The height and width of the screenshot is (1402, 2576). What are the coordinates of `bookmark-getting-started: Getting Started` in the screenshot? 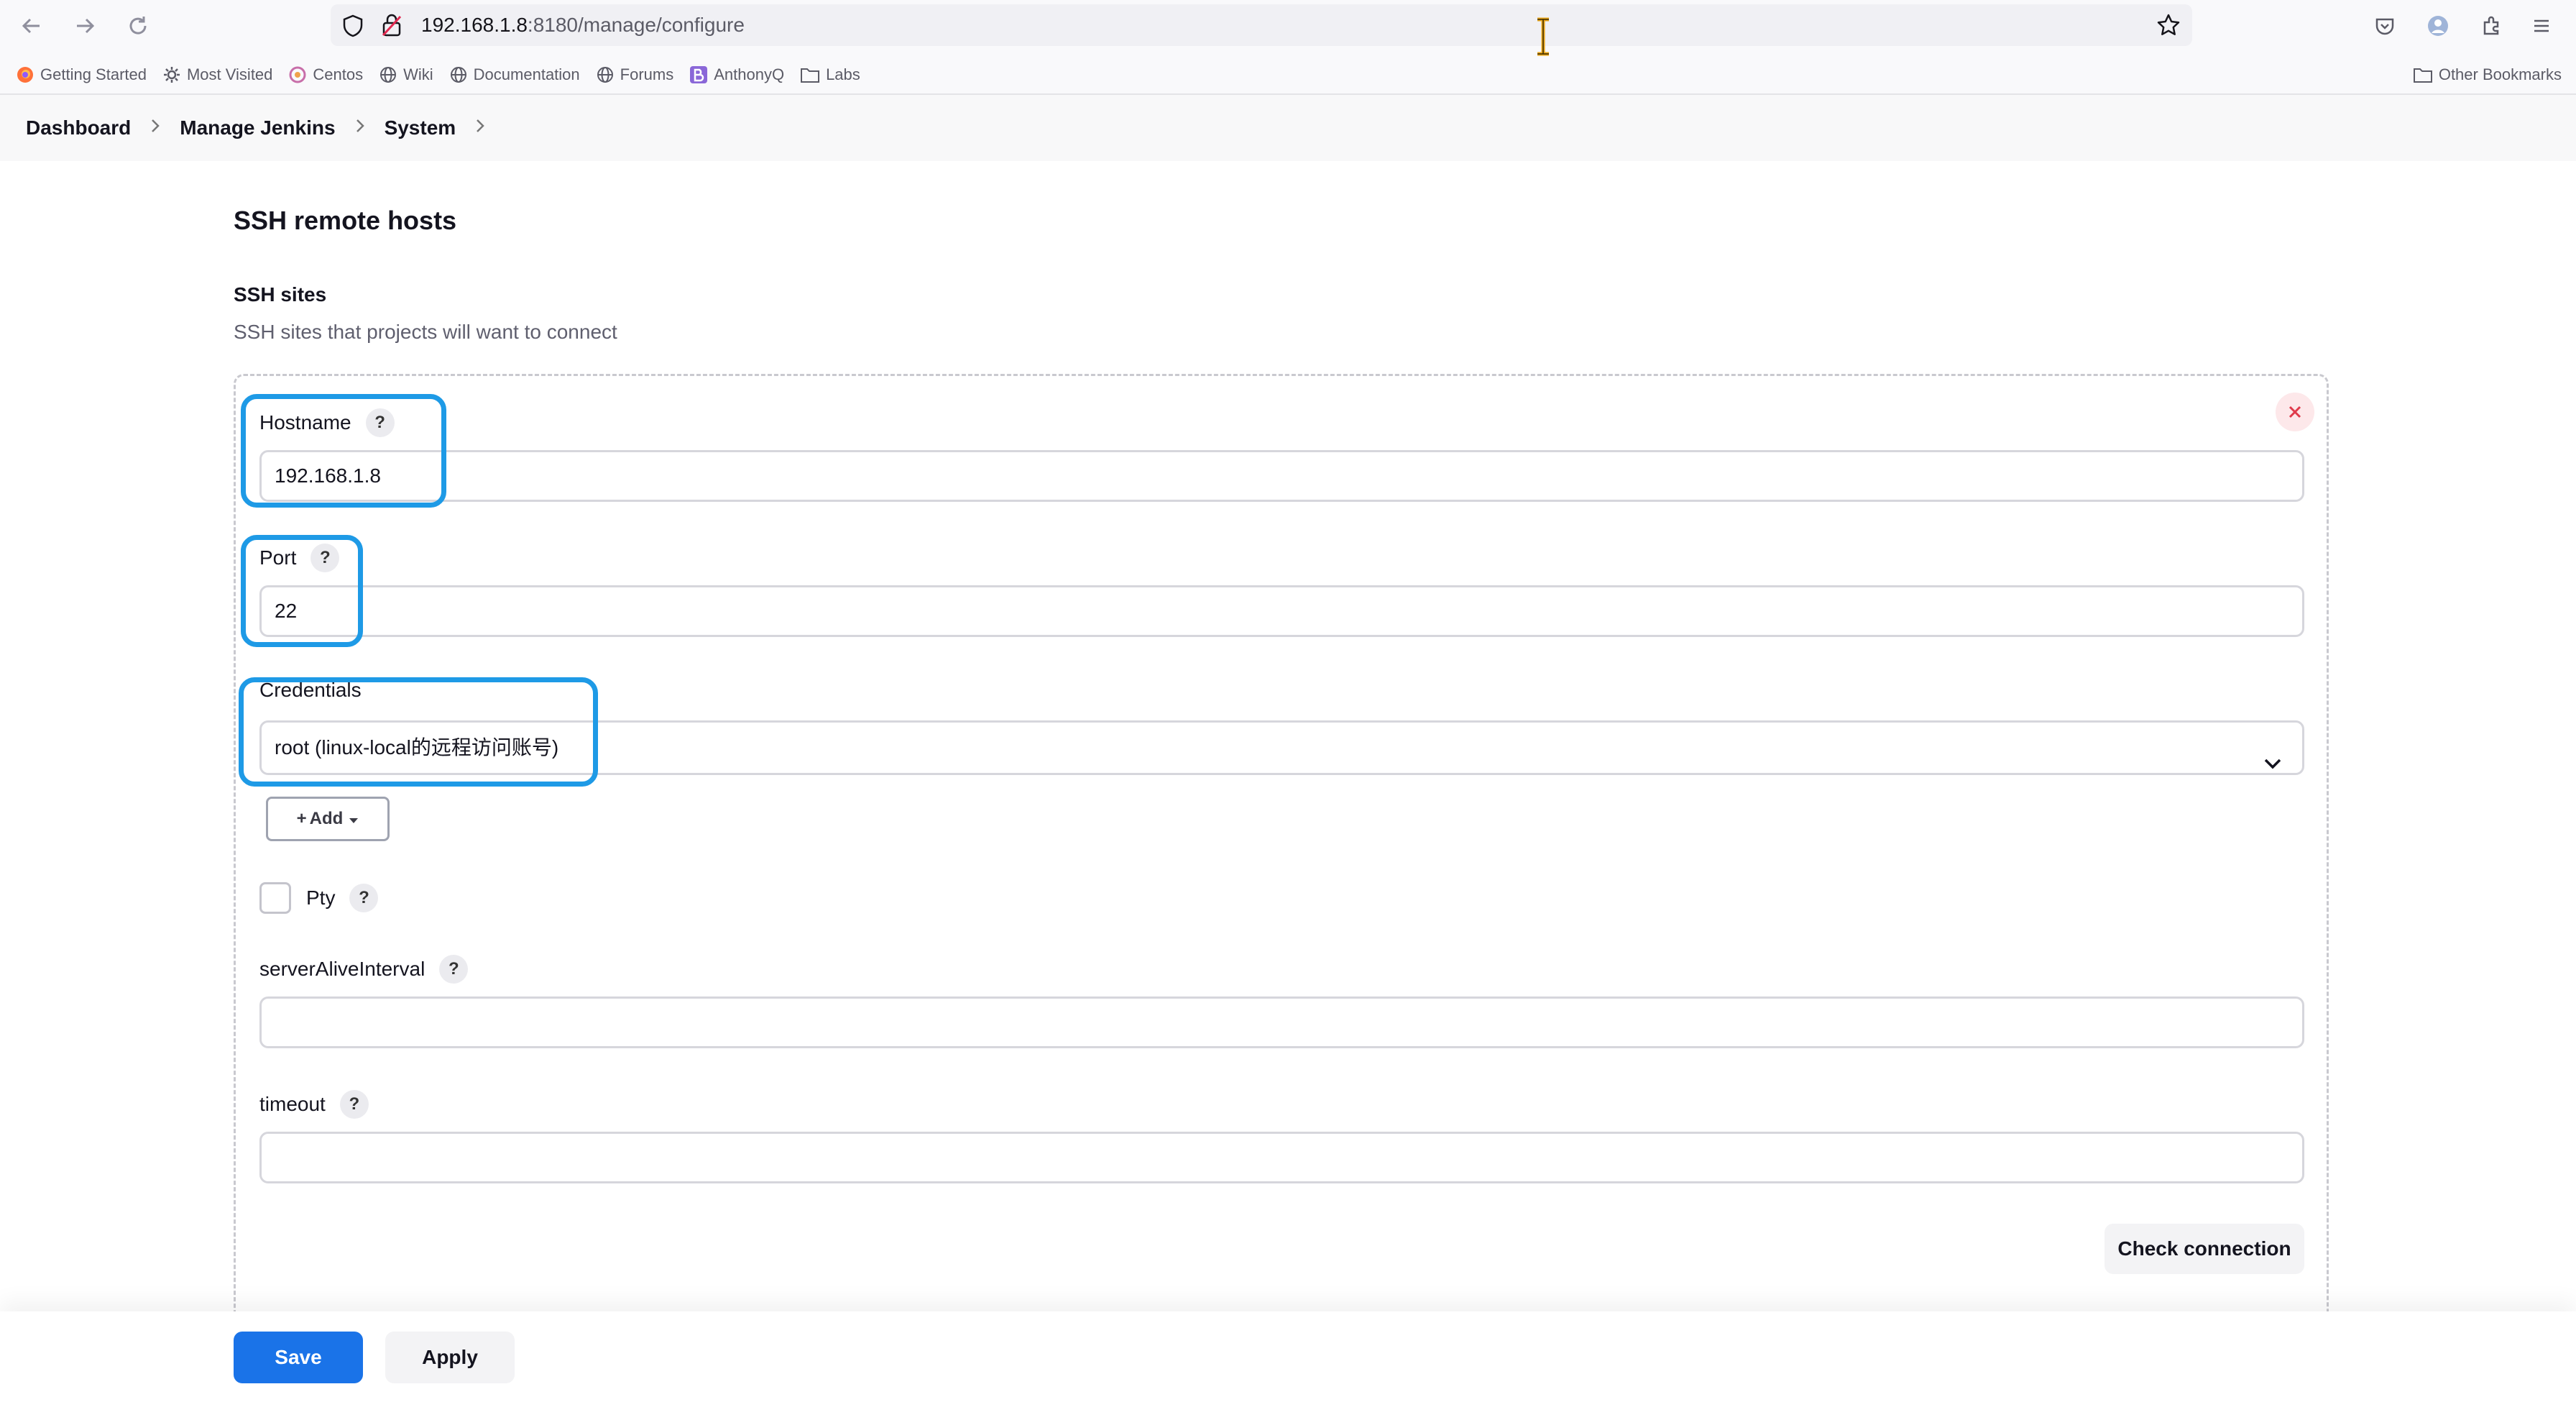 It's located at (81, 75).